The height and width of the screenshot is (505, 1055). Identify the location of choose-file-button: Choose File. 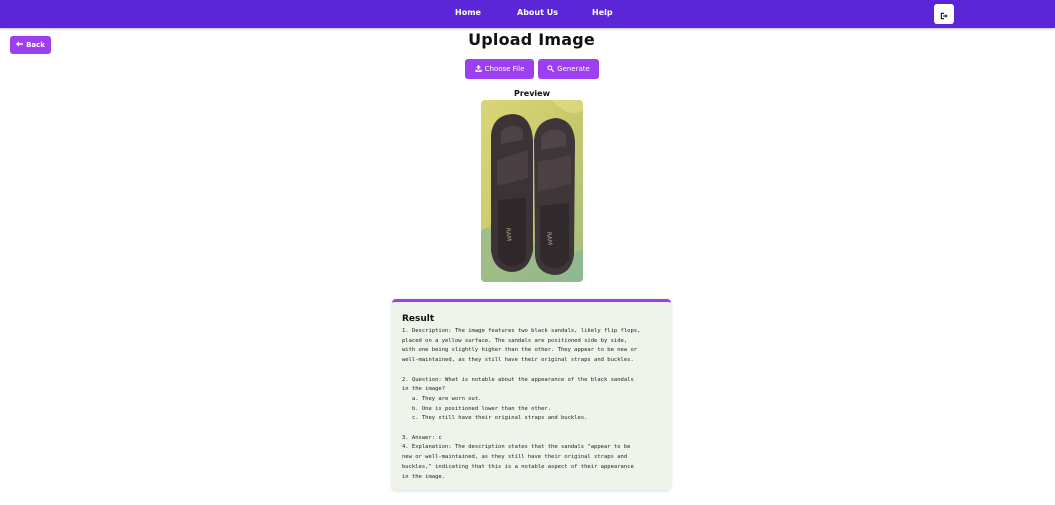
(499, 69).